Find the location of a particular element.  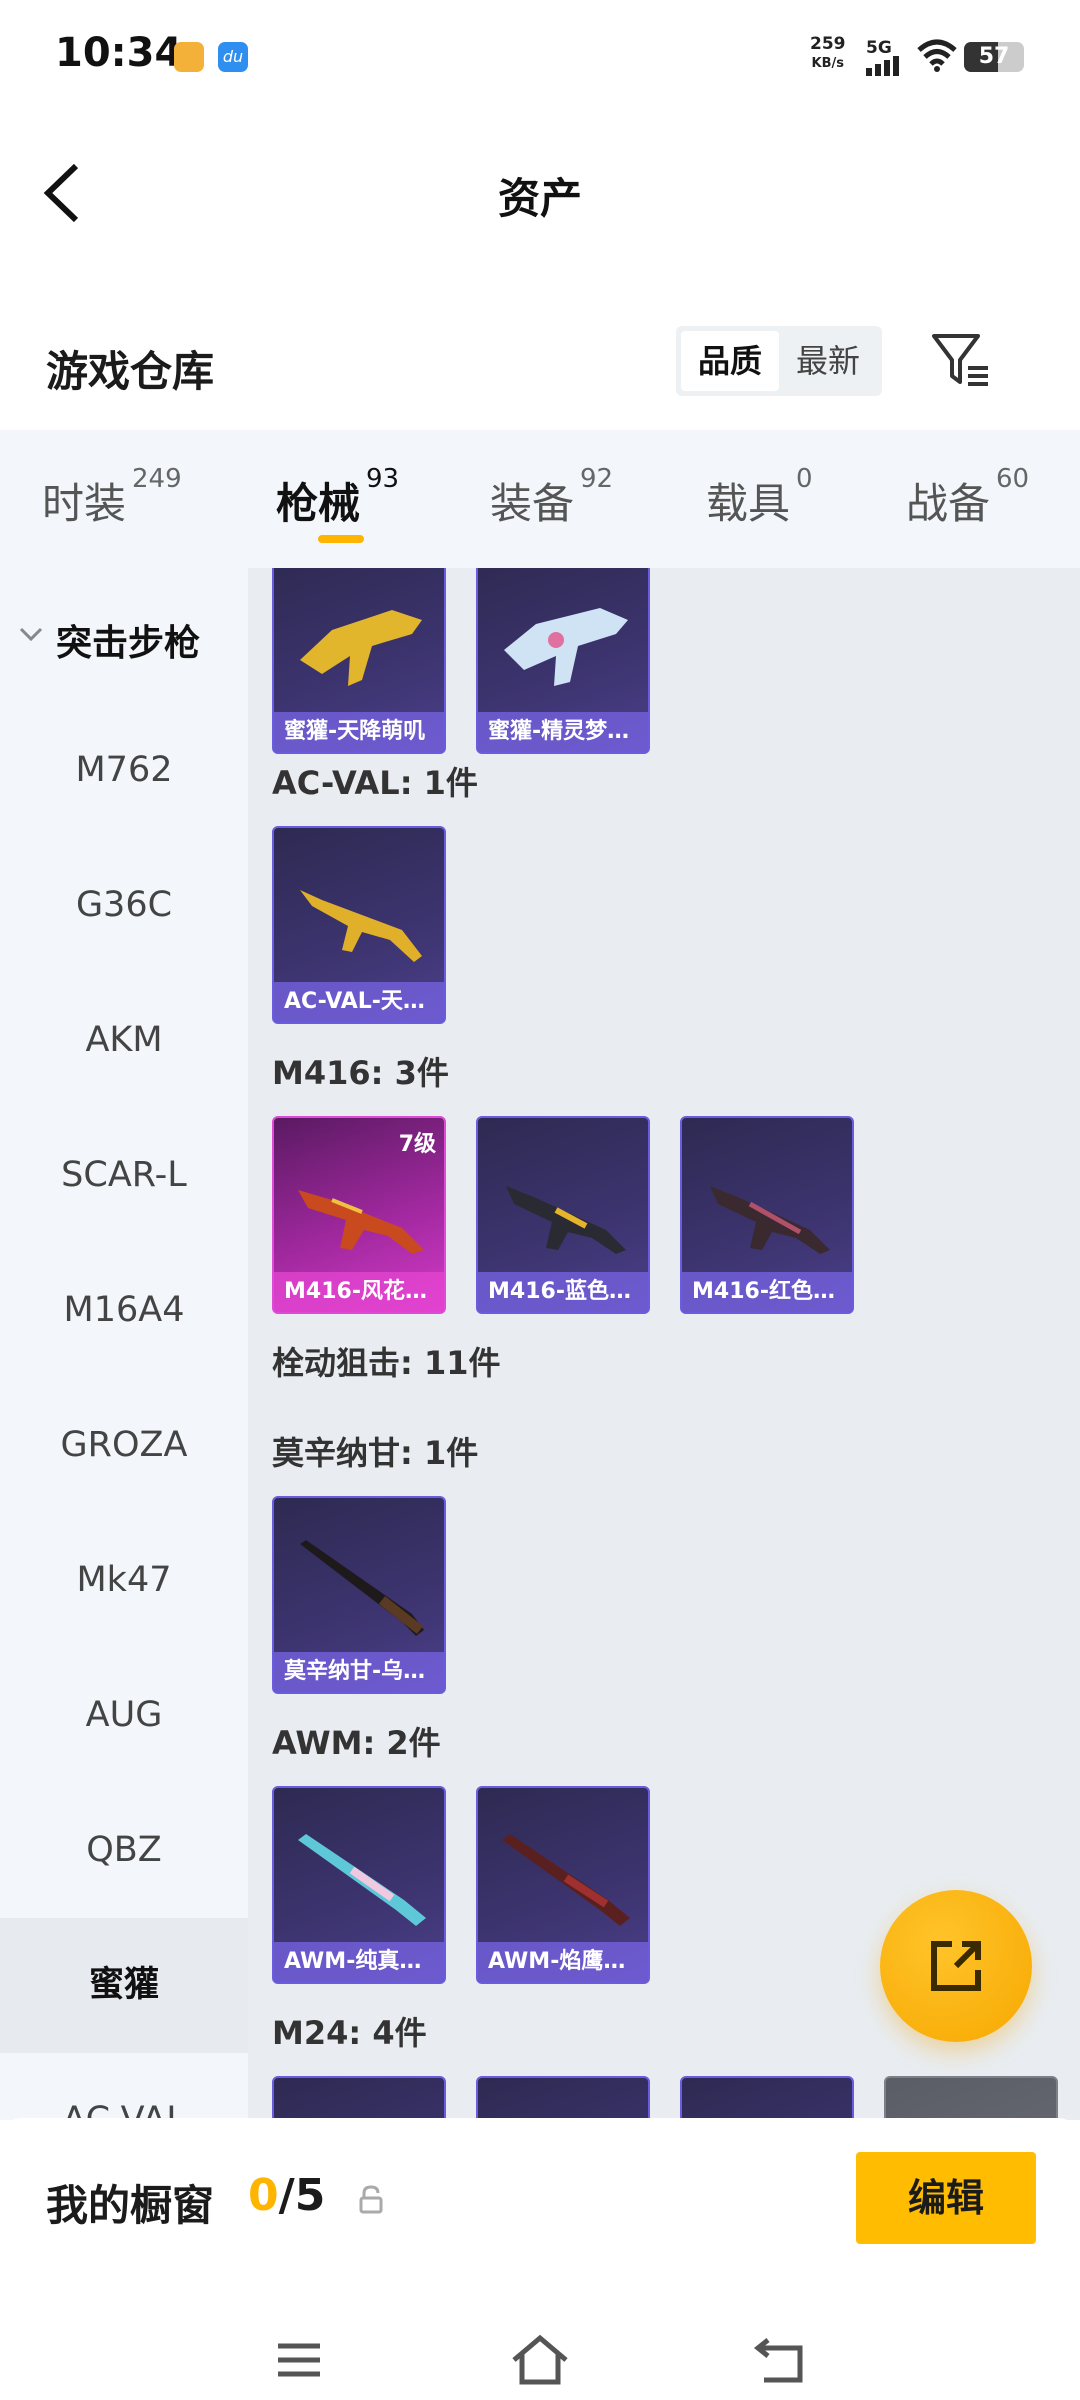

active-tab-indicator is located at coordinates (341, 539).